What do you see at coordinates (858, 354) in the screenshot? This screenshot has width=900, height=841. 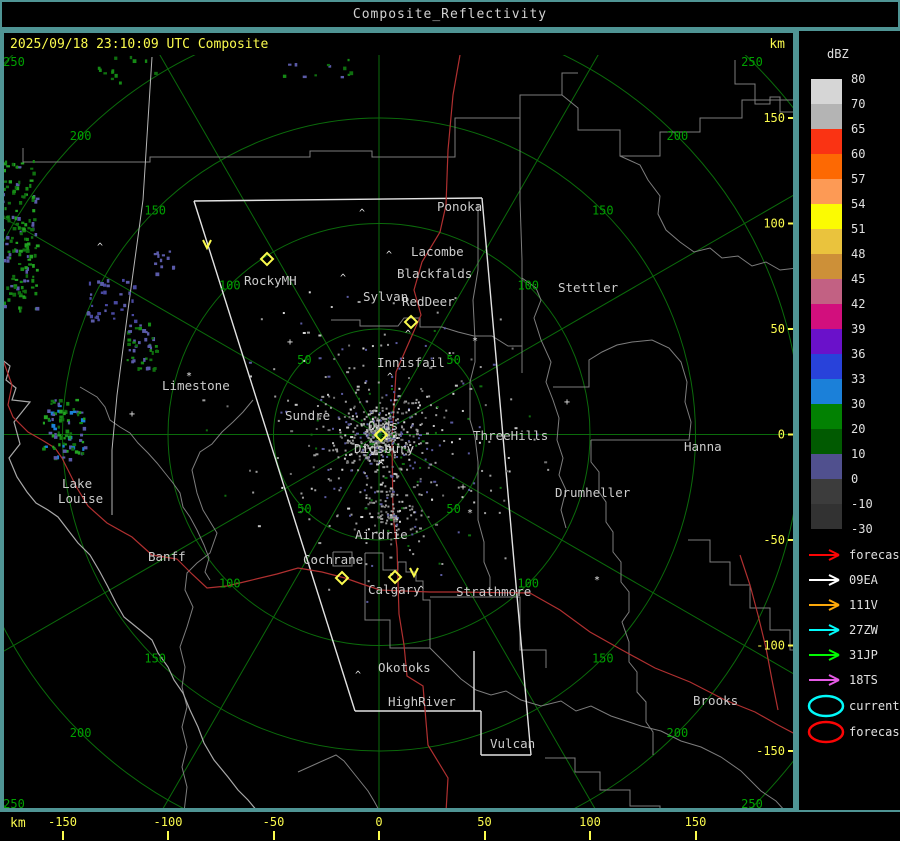 I see `colorbar-label: 36` at bounding box center [858, 354].